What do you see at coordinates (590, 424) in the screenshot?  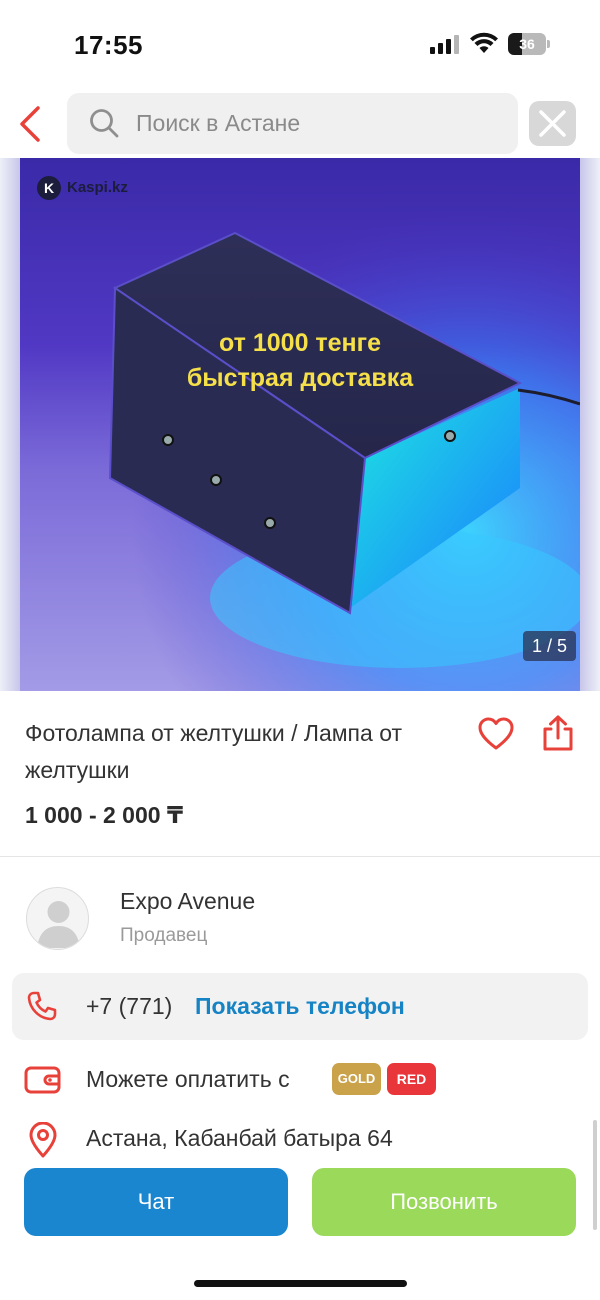 I see `gallery-edge-right` at bounding box center [590, 424].